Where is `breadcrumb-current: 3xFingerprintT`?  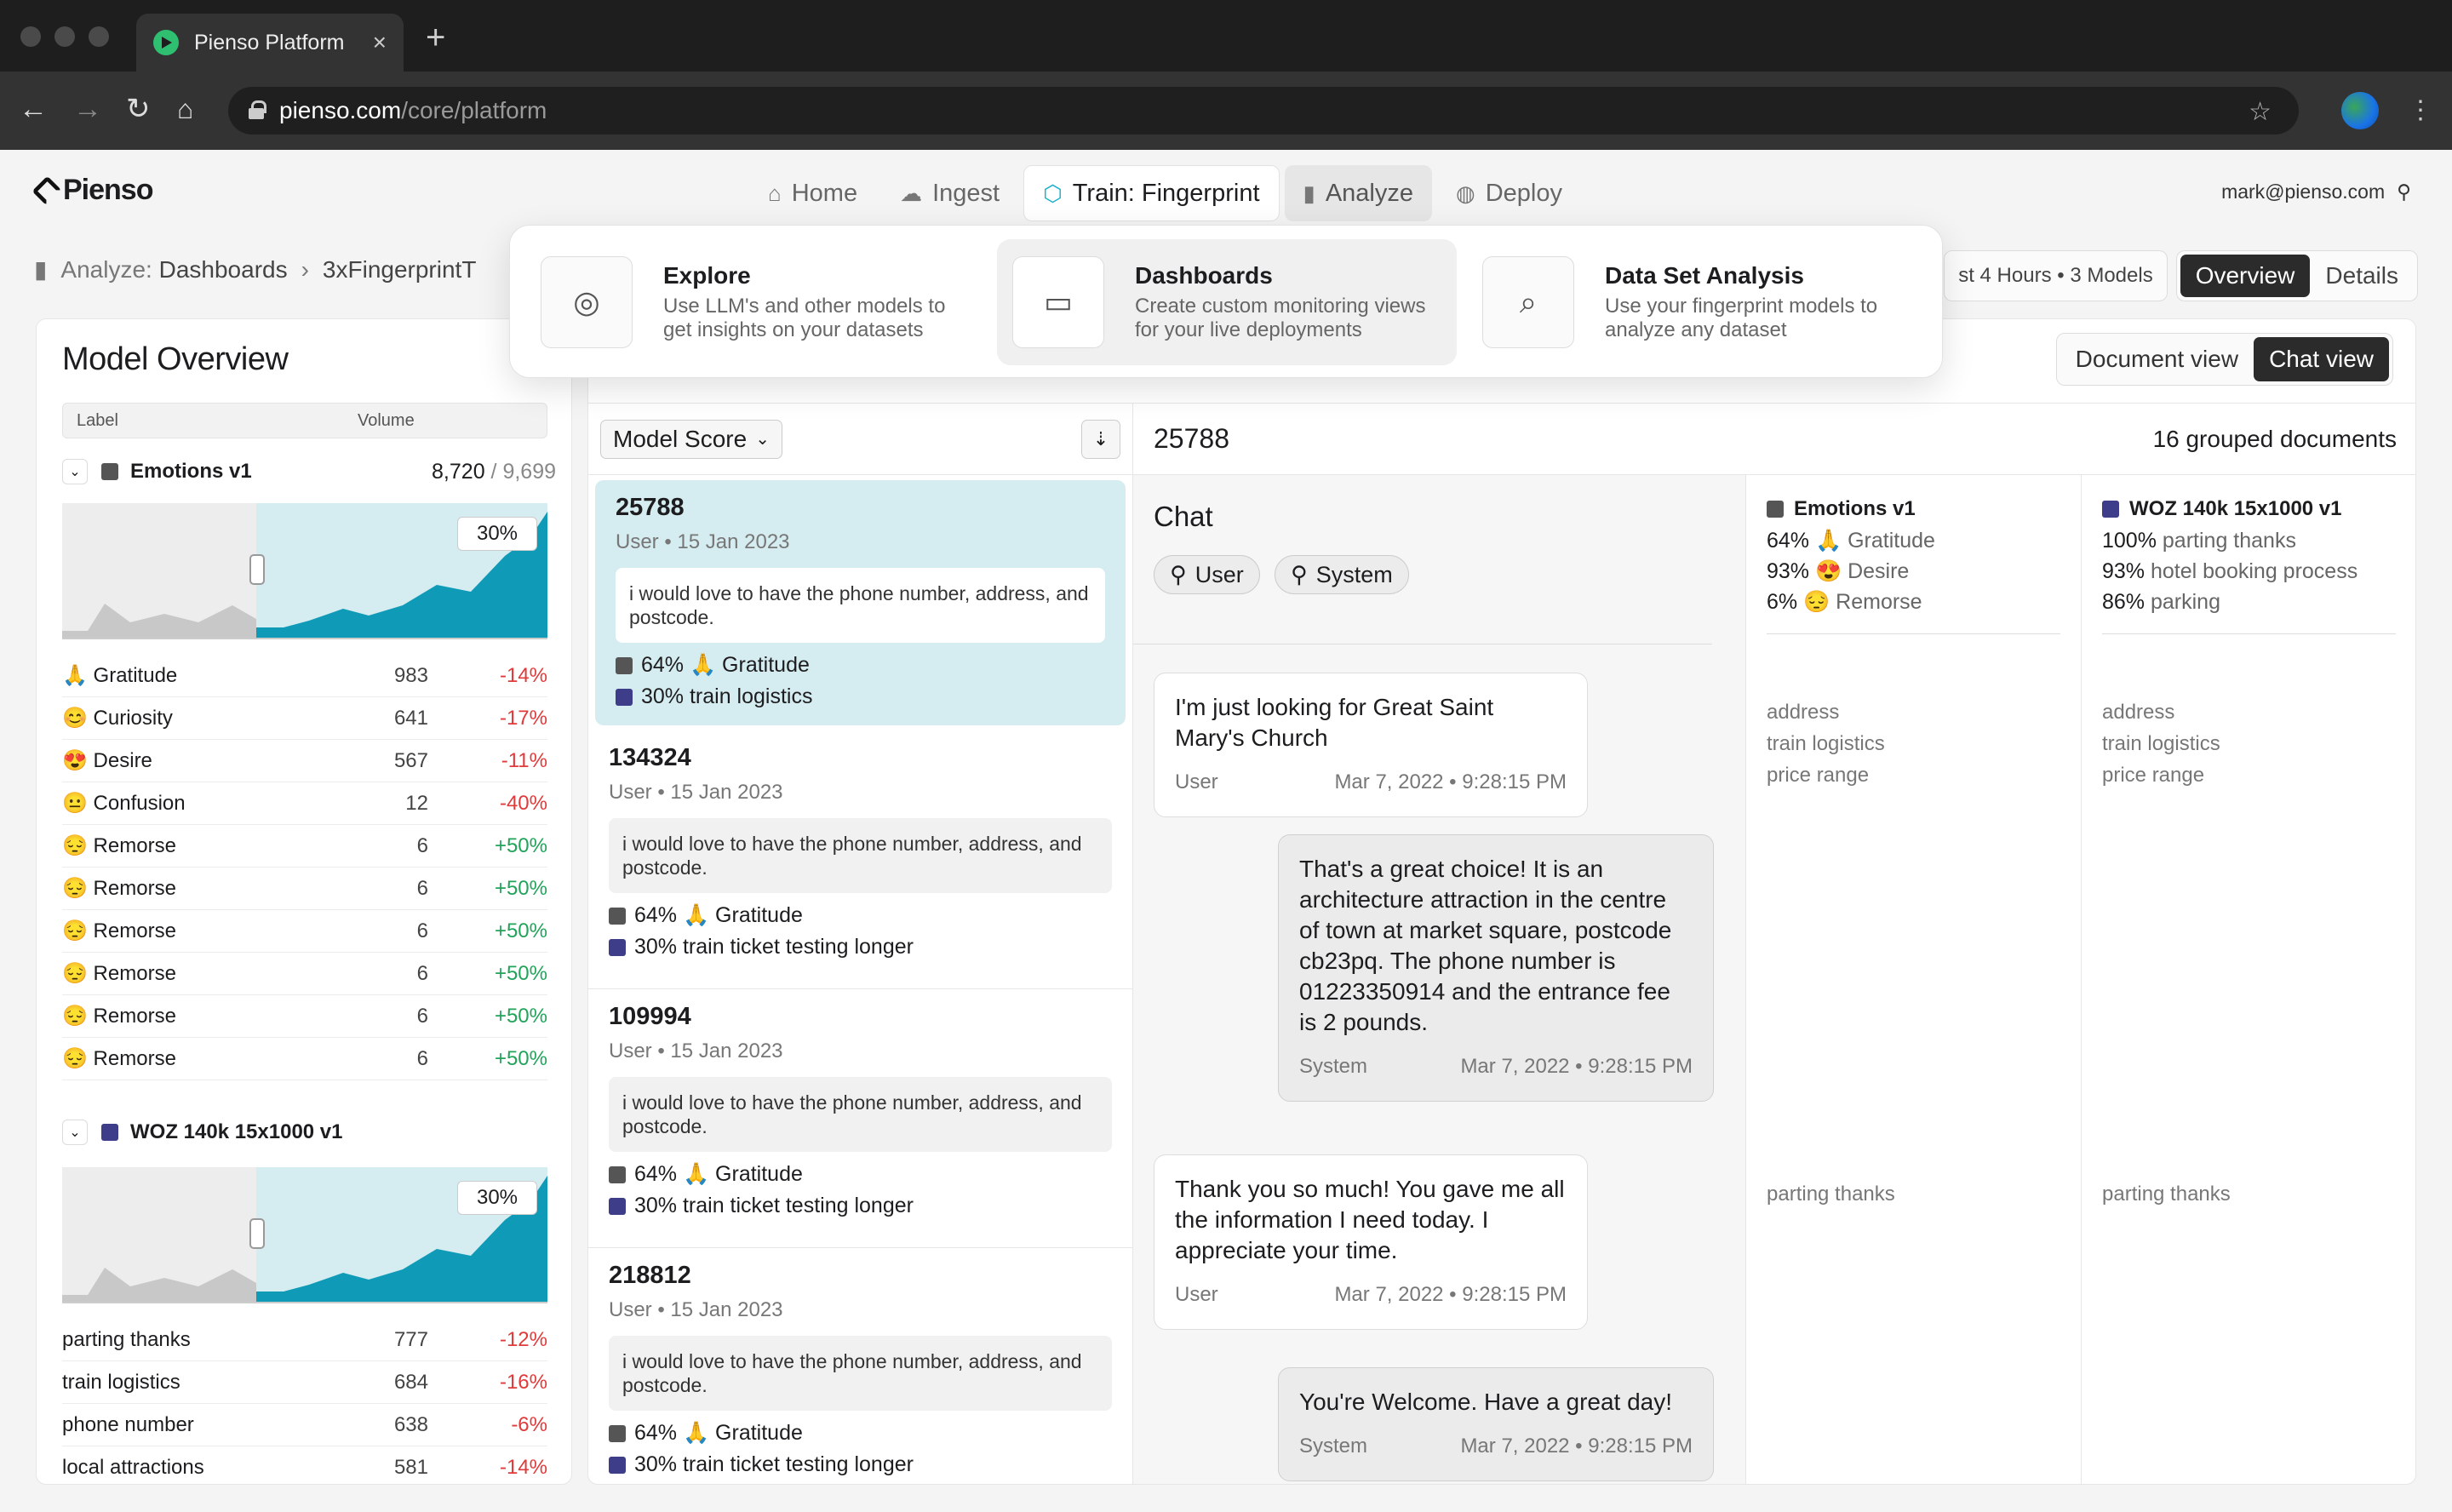
breadcrumb-current: 3xFingerprintT is located at coordinates (399, 269).